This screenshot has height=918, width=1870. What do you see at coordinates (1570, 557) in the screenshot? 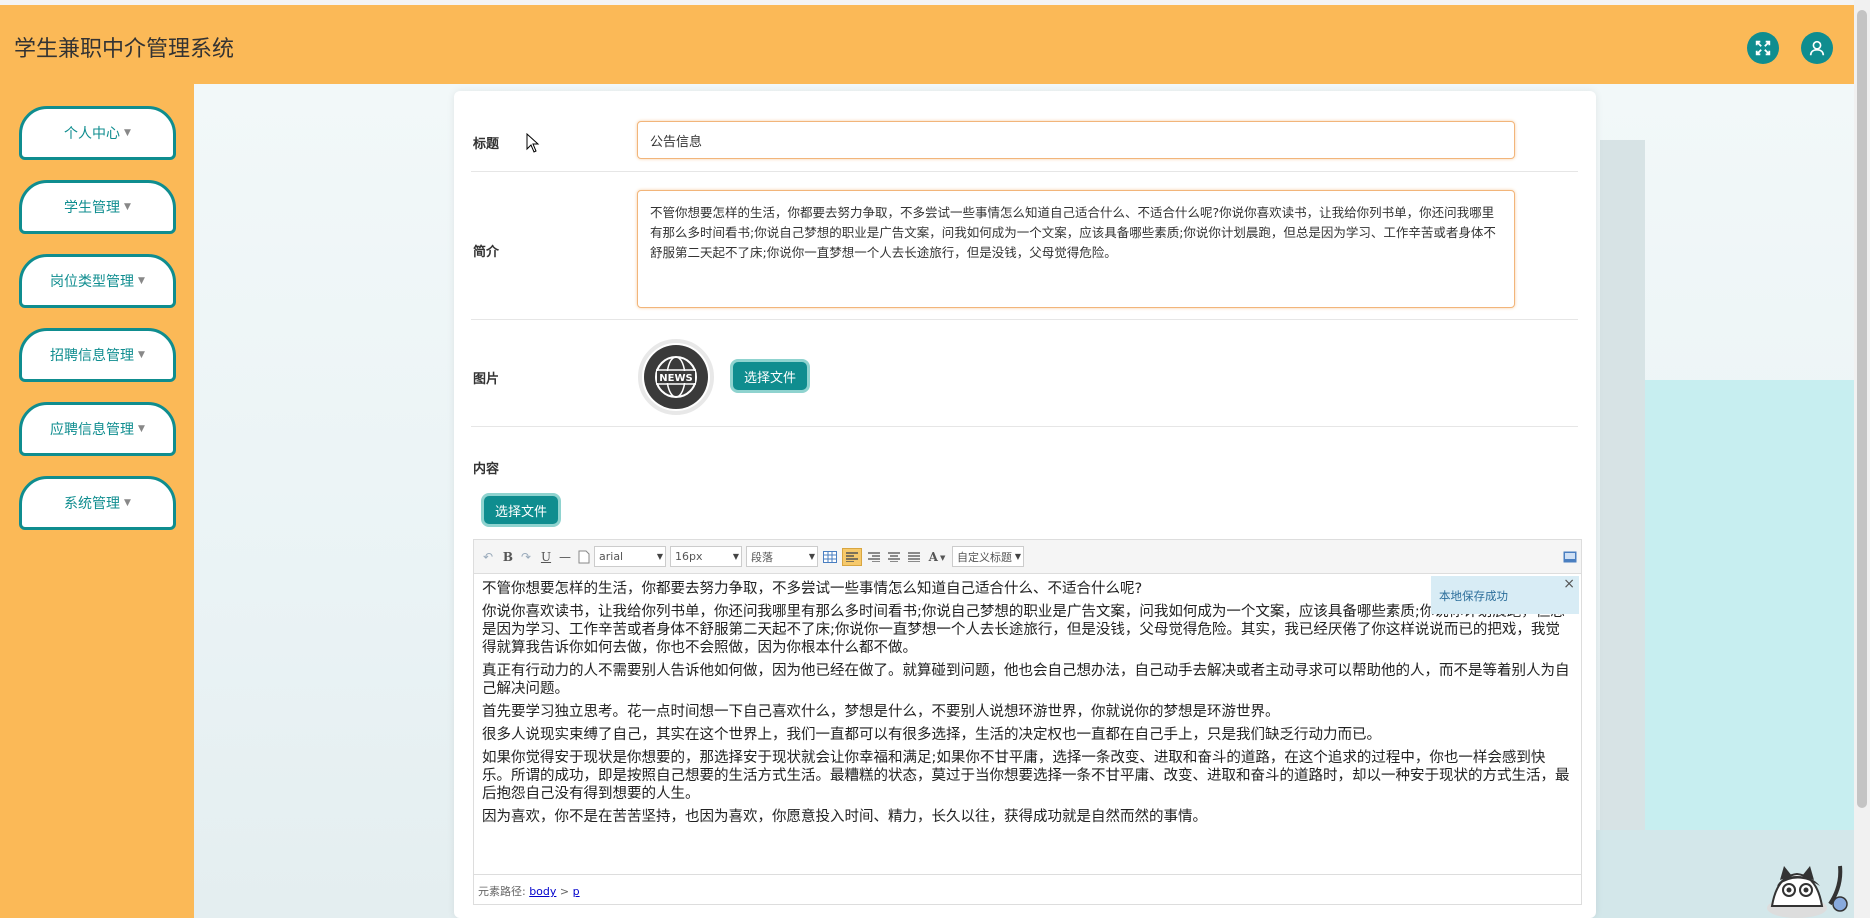
I see `fullscreen-editor-icon` at bounding box center [1570, 557].